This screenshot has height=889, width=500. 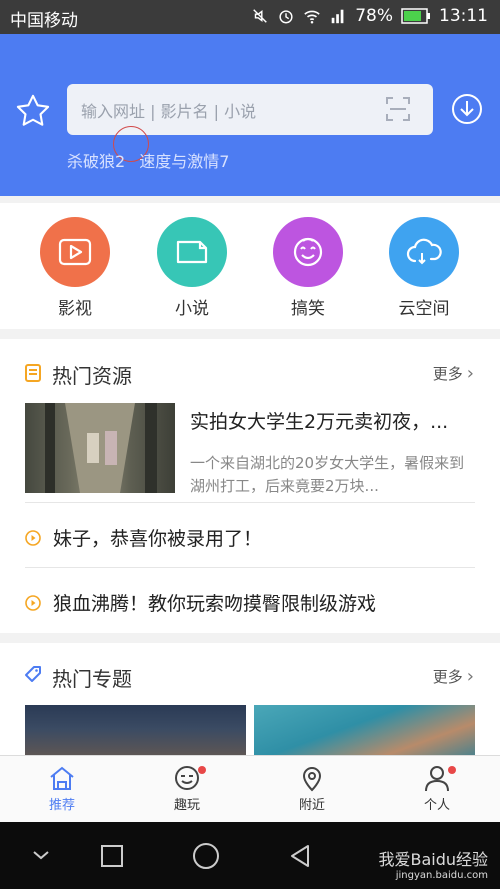 I want to click on quick-item-label: 搞笑, so click(x=308, y=309).